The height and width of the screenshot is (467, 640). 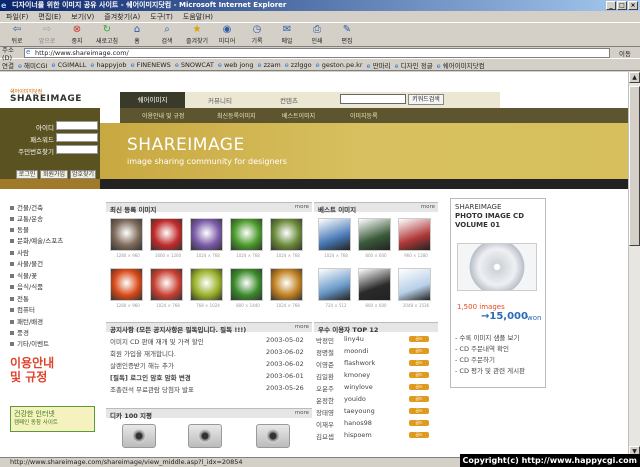 What do you see at coordinates (373, 99) in the screenshot?
I see `keyword-input` at bounding box center [373, 99].